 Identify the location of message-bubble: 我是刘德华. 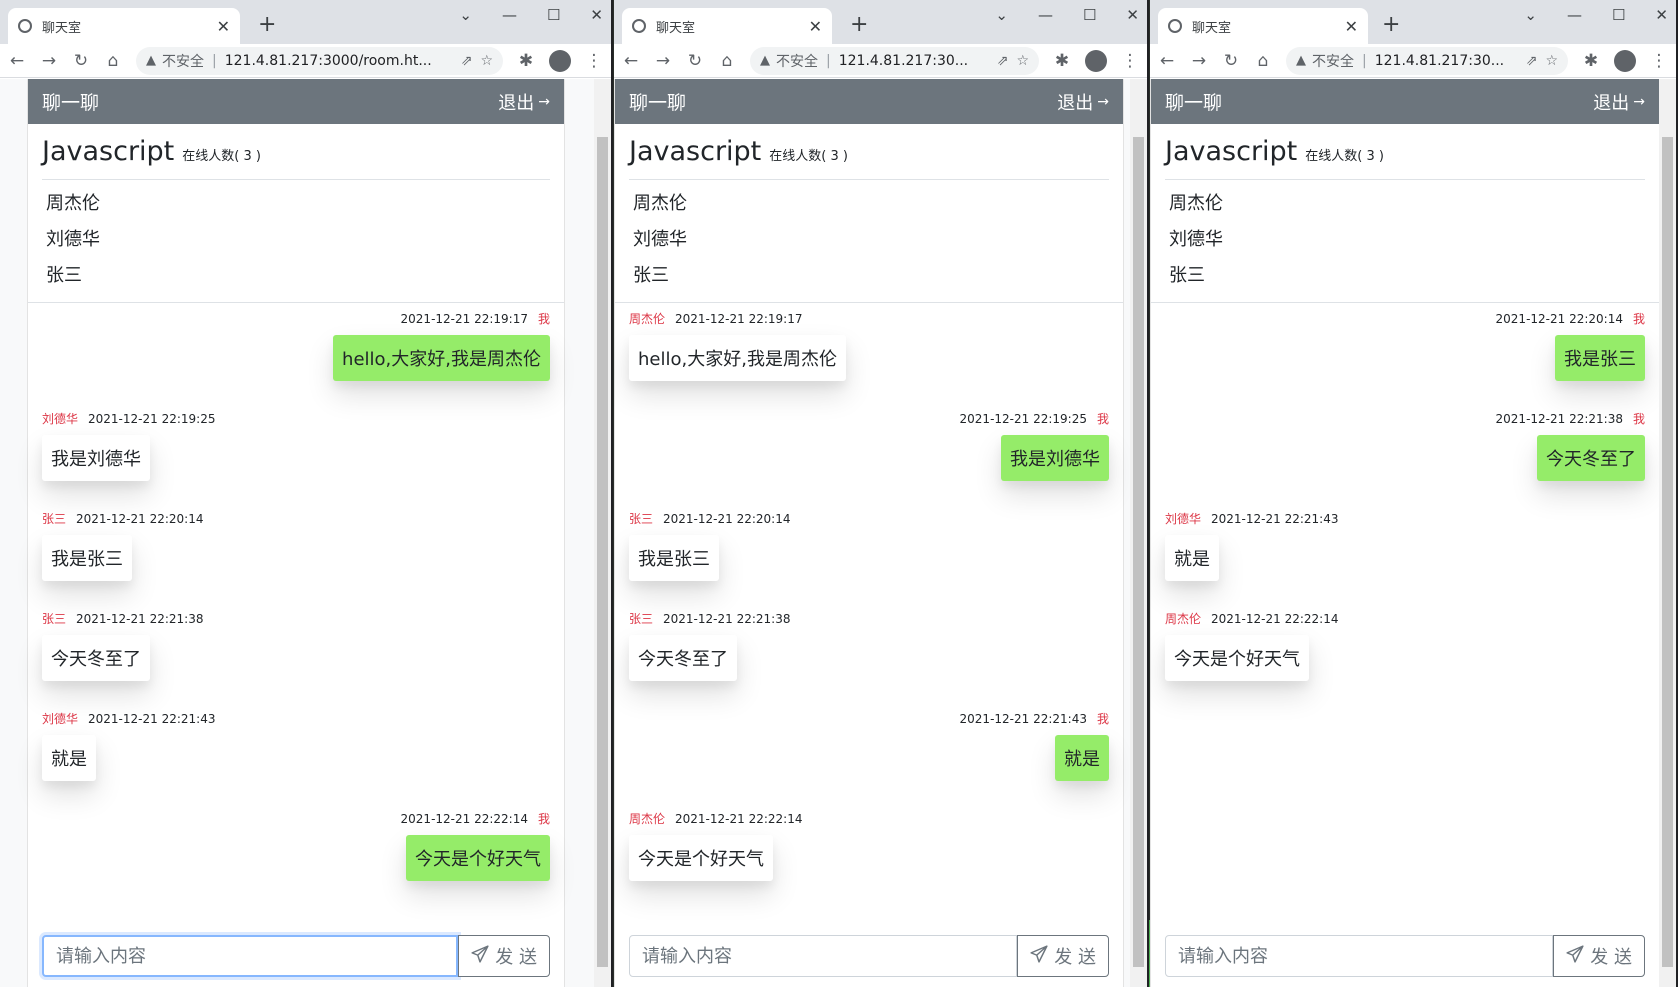
(1055, 458).